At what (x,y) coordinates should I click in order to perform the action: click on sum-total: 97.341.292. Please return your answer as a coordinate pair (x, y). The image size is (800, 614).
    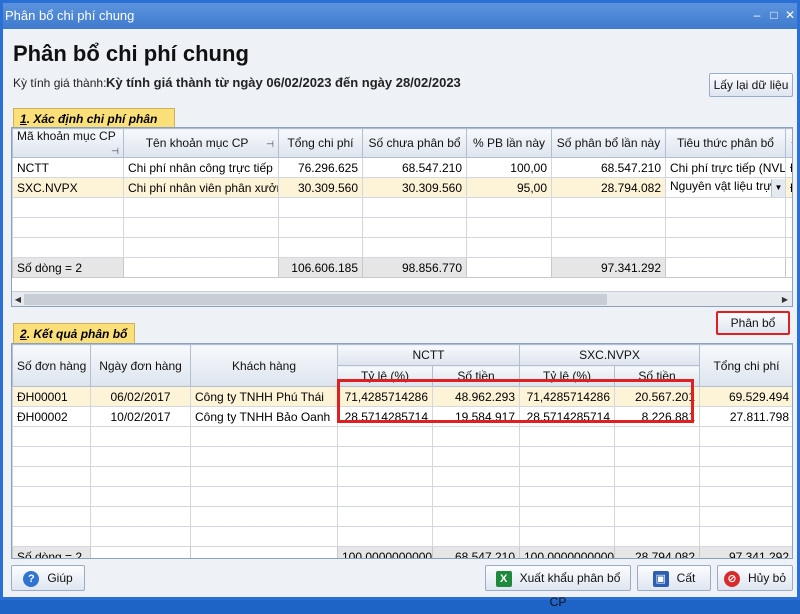
    Looking at the image, I should click on (745, 552).